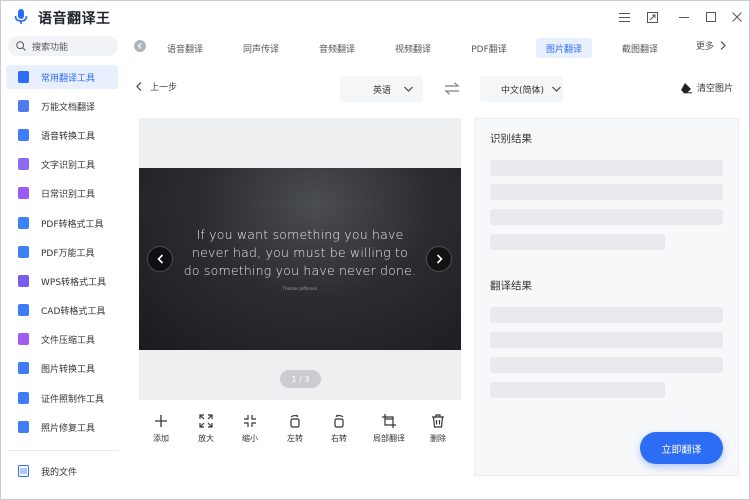 This screenshot has width=750, height=500. Describe the element at coordinates (452, 88) in the screenshot. I see `swap-languages-icon` at that location.